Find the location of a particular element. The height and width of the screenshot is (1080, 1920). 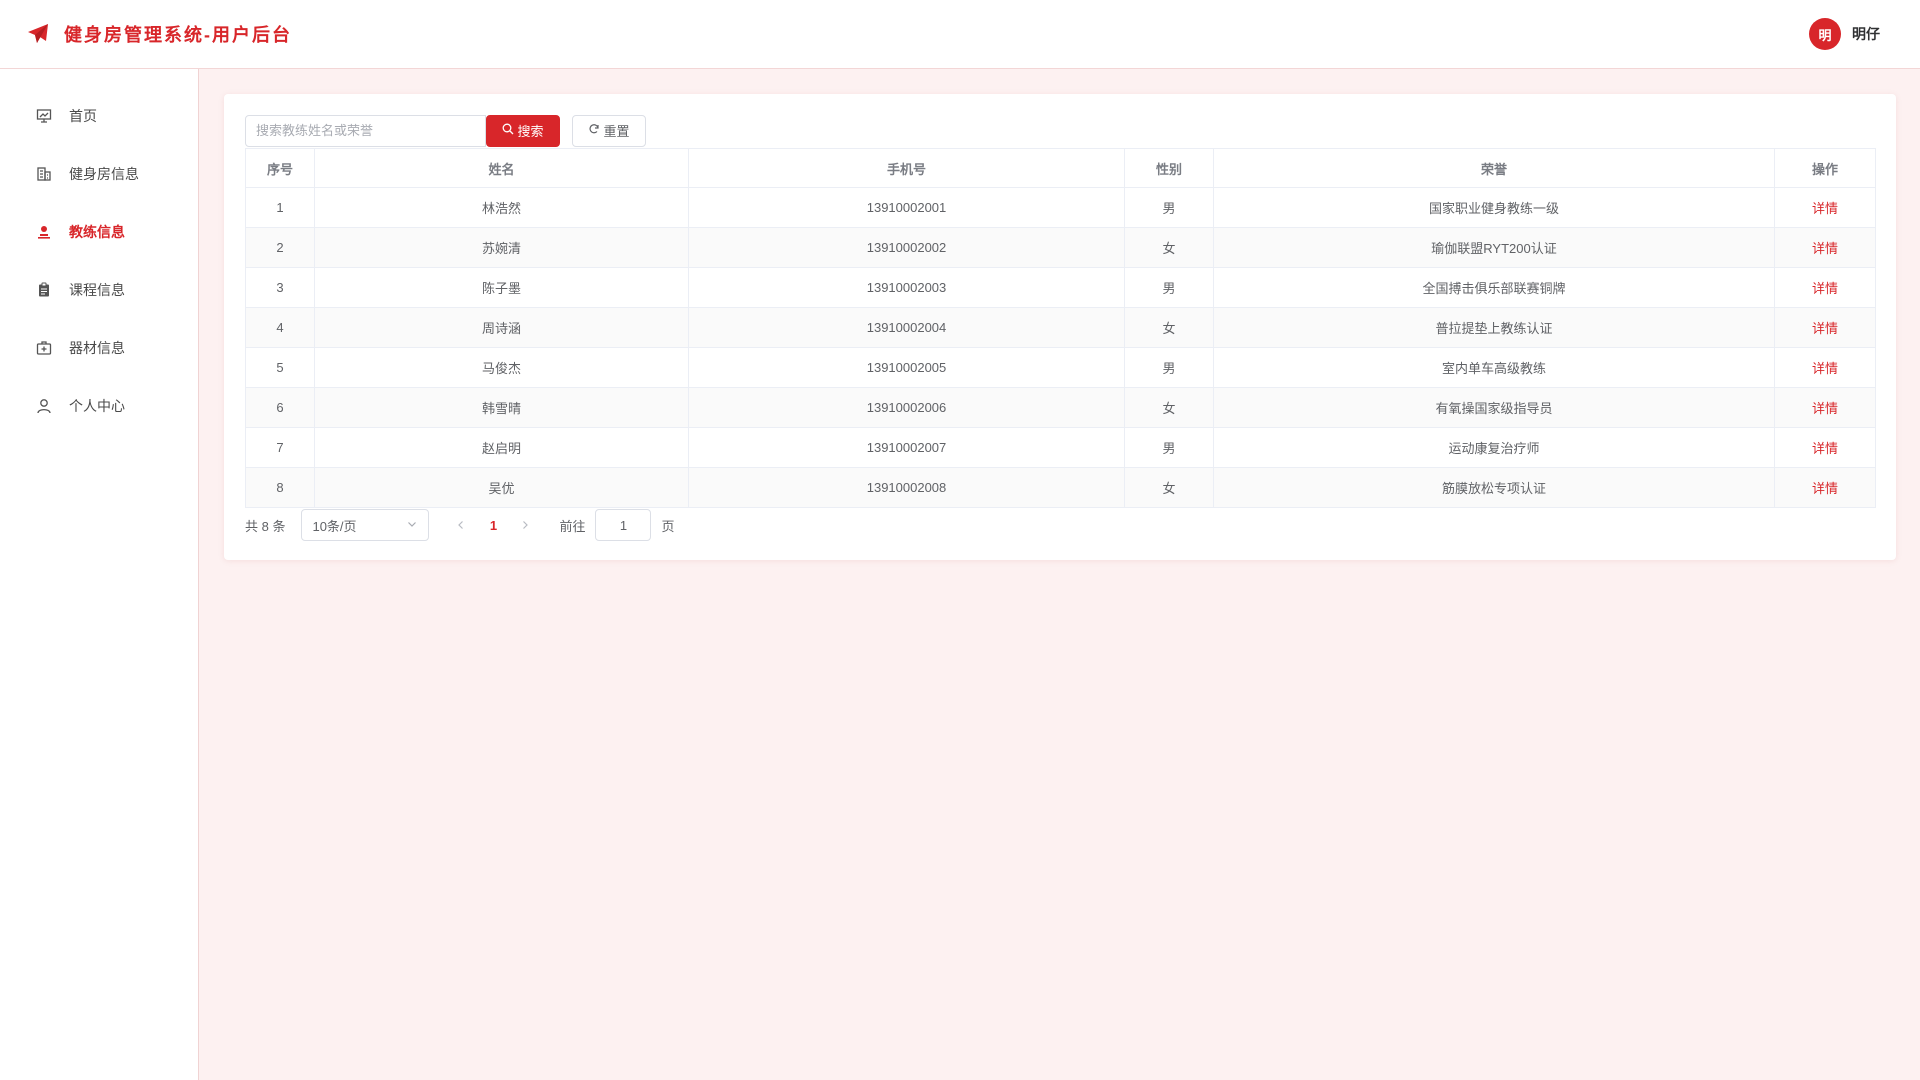

next-page-button is located at coordinates (525, 525).